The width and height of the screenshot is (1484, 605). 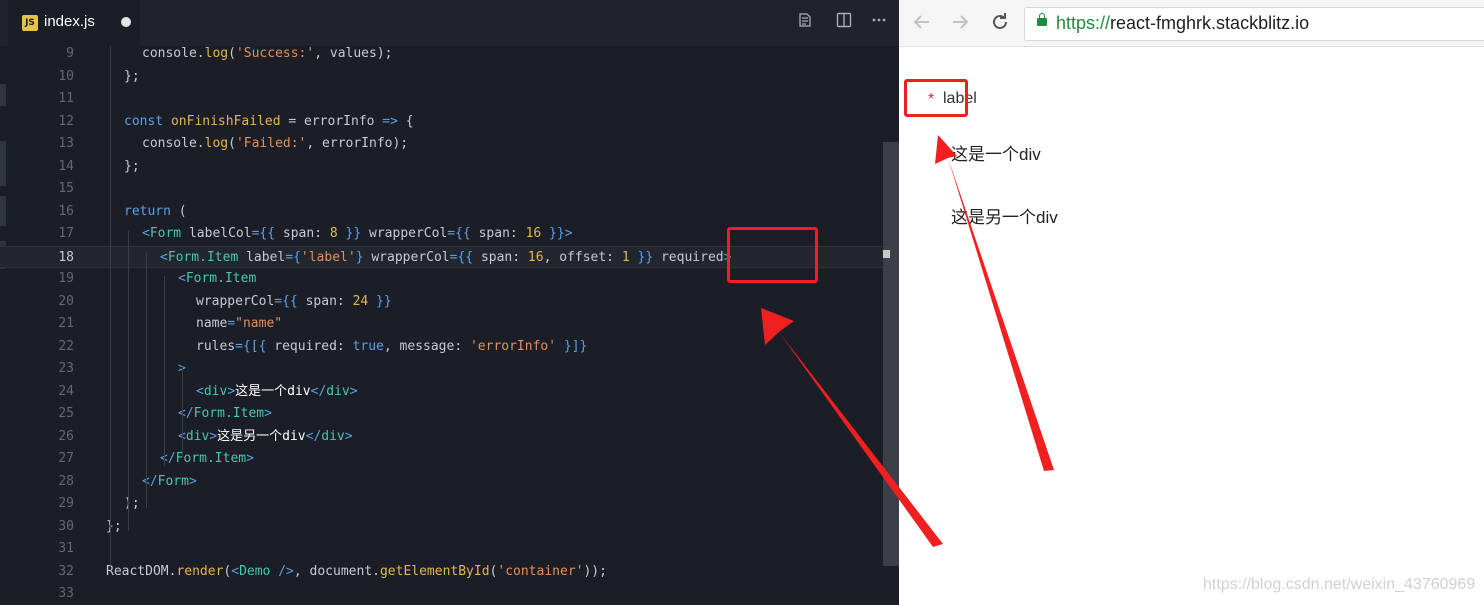 I want to click on arrow-to-required, so click(x=852, y=427).